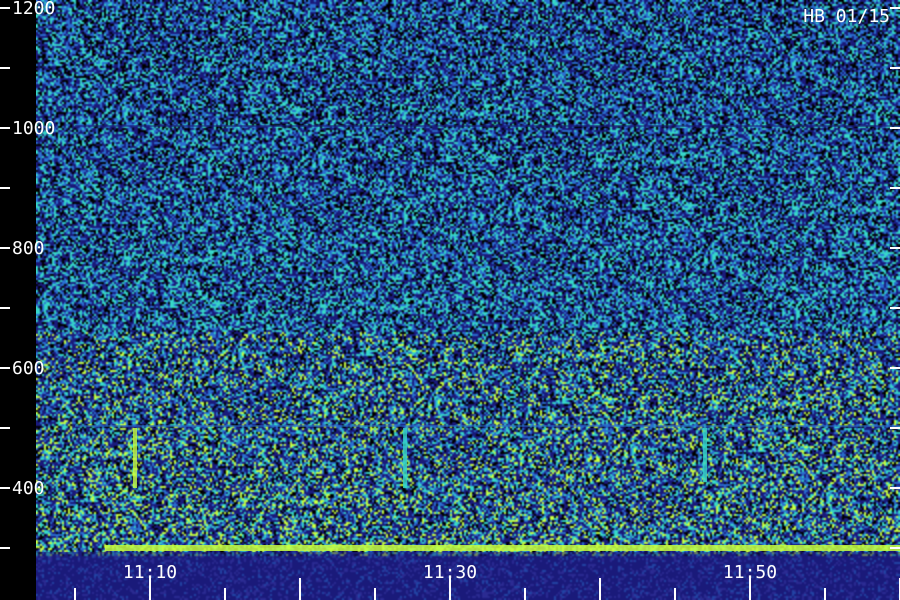 The image size is (900, 600). Describe the element at coordinates (28, 488) in the screenshot. I see `y-tick-label-400: 400` at that location.